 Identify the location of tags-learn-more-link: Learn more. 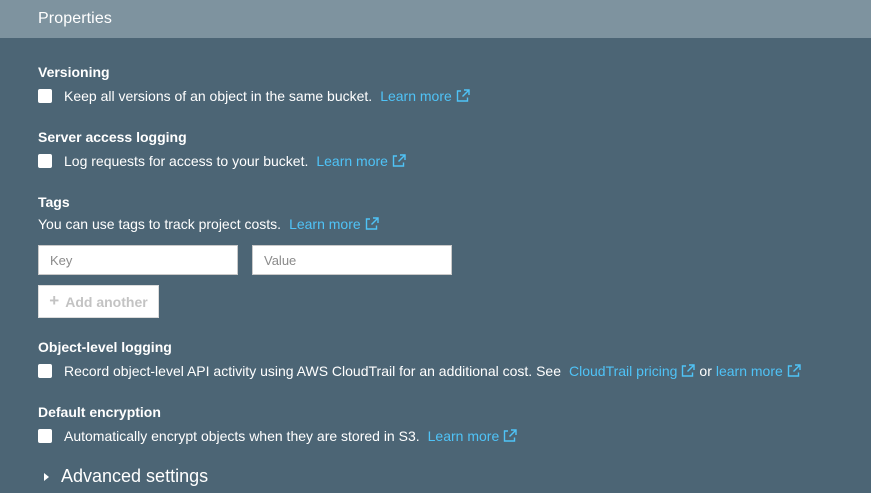
(334, 224).